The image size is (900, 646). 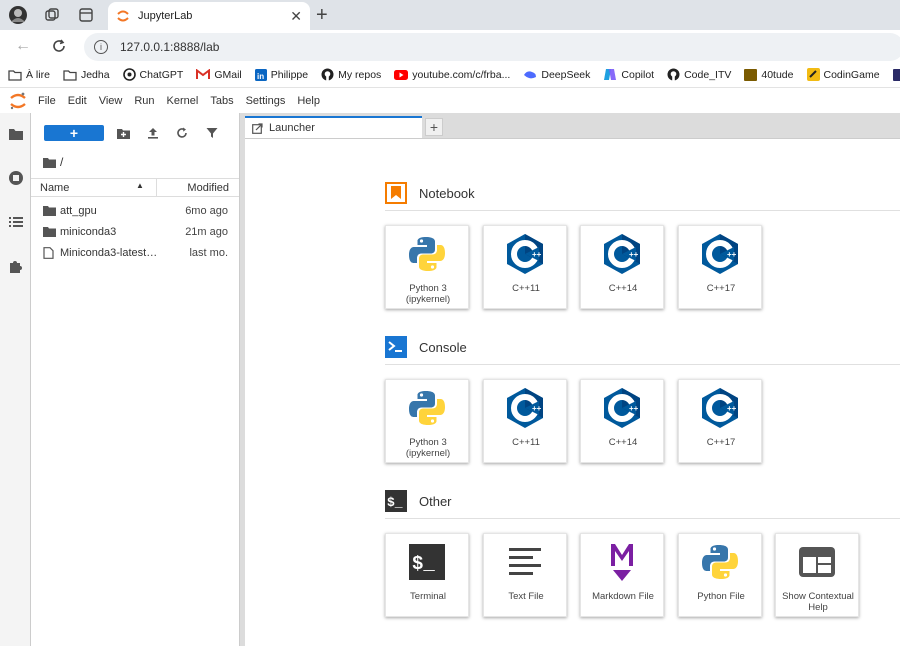 What do you see at coordinates (281, 74) in the screenshot?
I see `bookmark-item: in Philippe` at bounding box center [281, 74].